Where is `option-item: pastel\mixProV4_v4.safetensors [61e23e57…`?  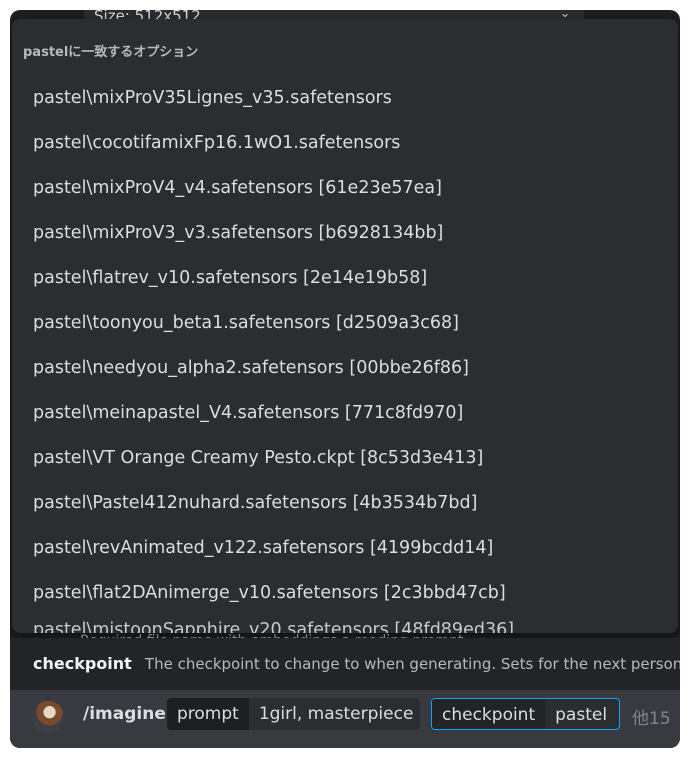
option-item: pastel\mixProV4_v4.safetensors [61e23e57… is located at coordinates (345, 188).